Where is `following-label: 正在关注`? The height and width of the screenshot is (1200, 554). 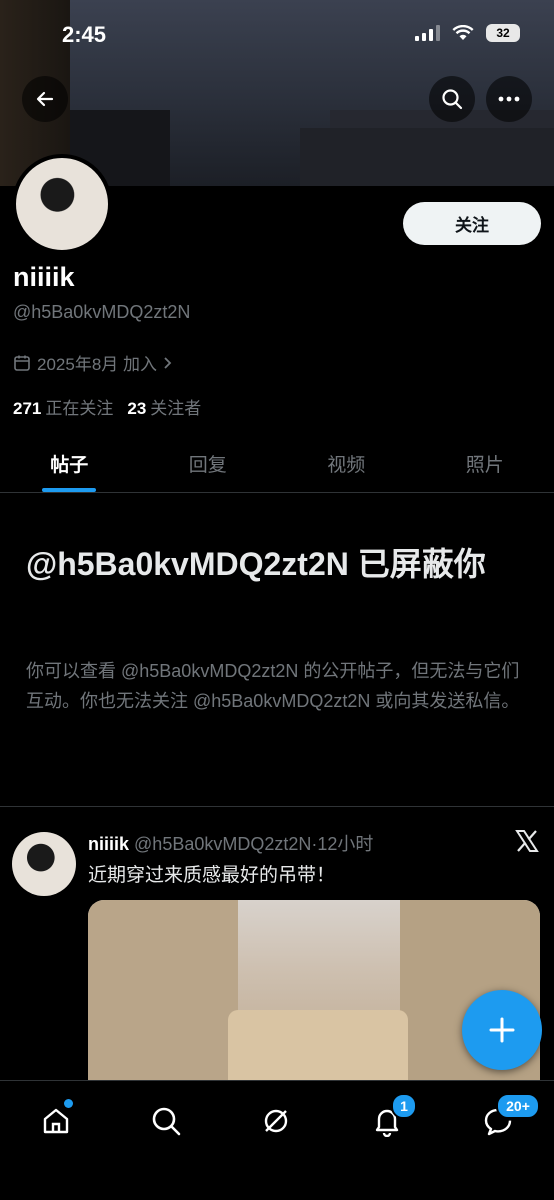
following-label: 正在关注 is located at coordinates (79, 408).